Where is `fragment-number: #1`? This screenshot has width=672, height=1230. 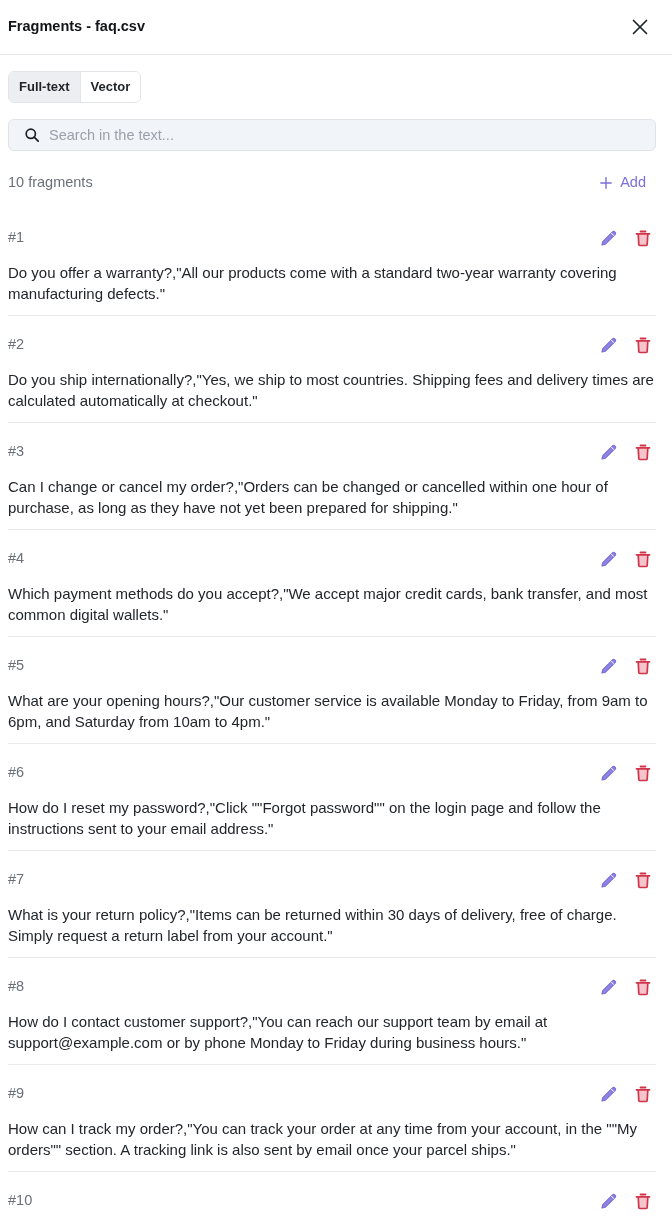 fragment-number: #1 is located at coordinates (16, 238).